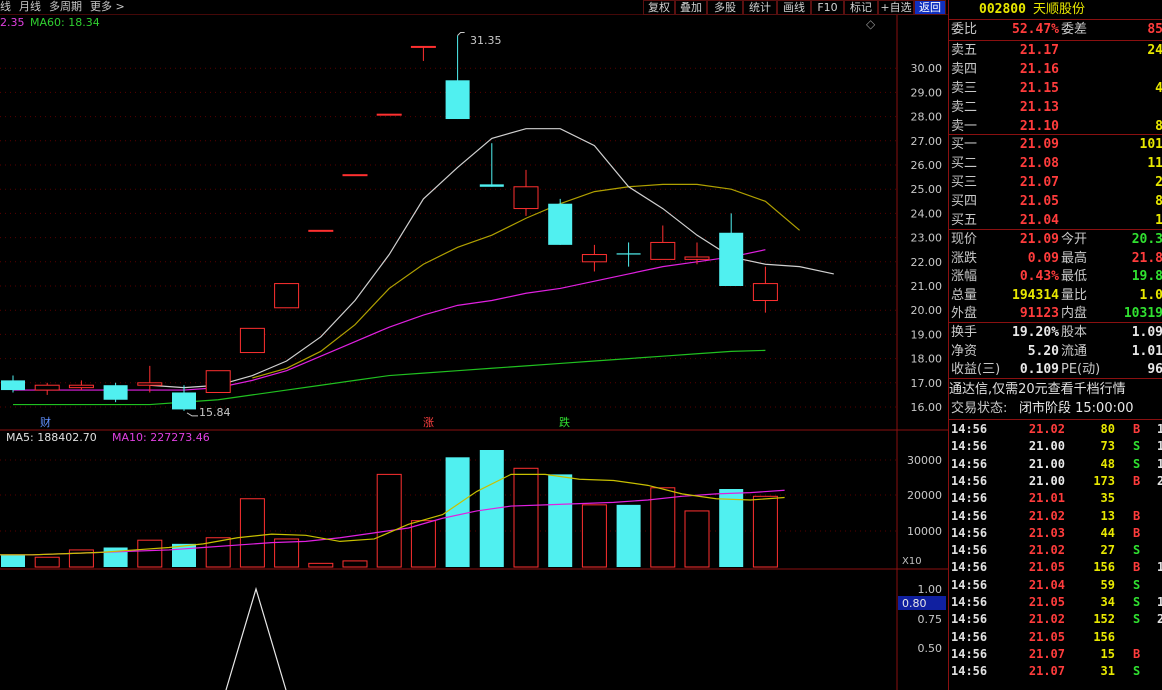 The height and width of the screenshot is (690, 1162). What do you see at coordinates (1055, 69) in the screenshot?
I see `sell-level: 卖四 21.16` at bounding box center [1055, 69].